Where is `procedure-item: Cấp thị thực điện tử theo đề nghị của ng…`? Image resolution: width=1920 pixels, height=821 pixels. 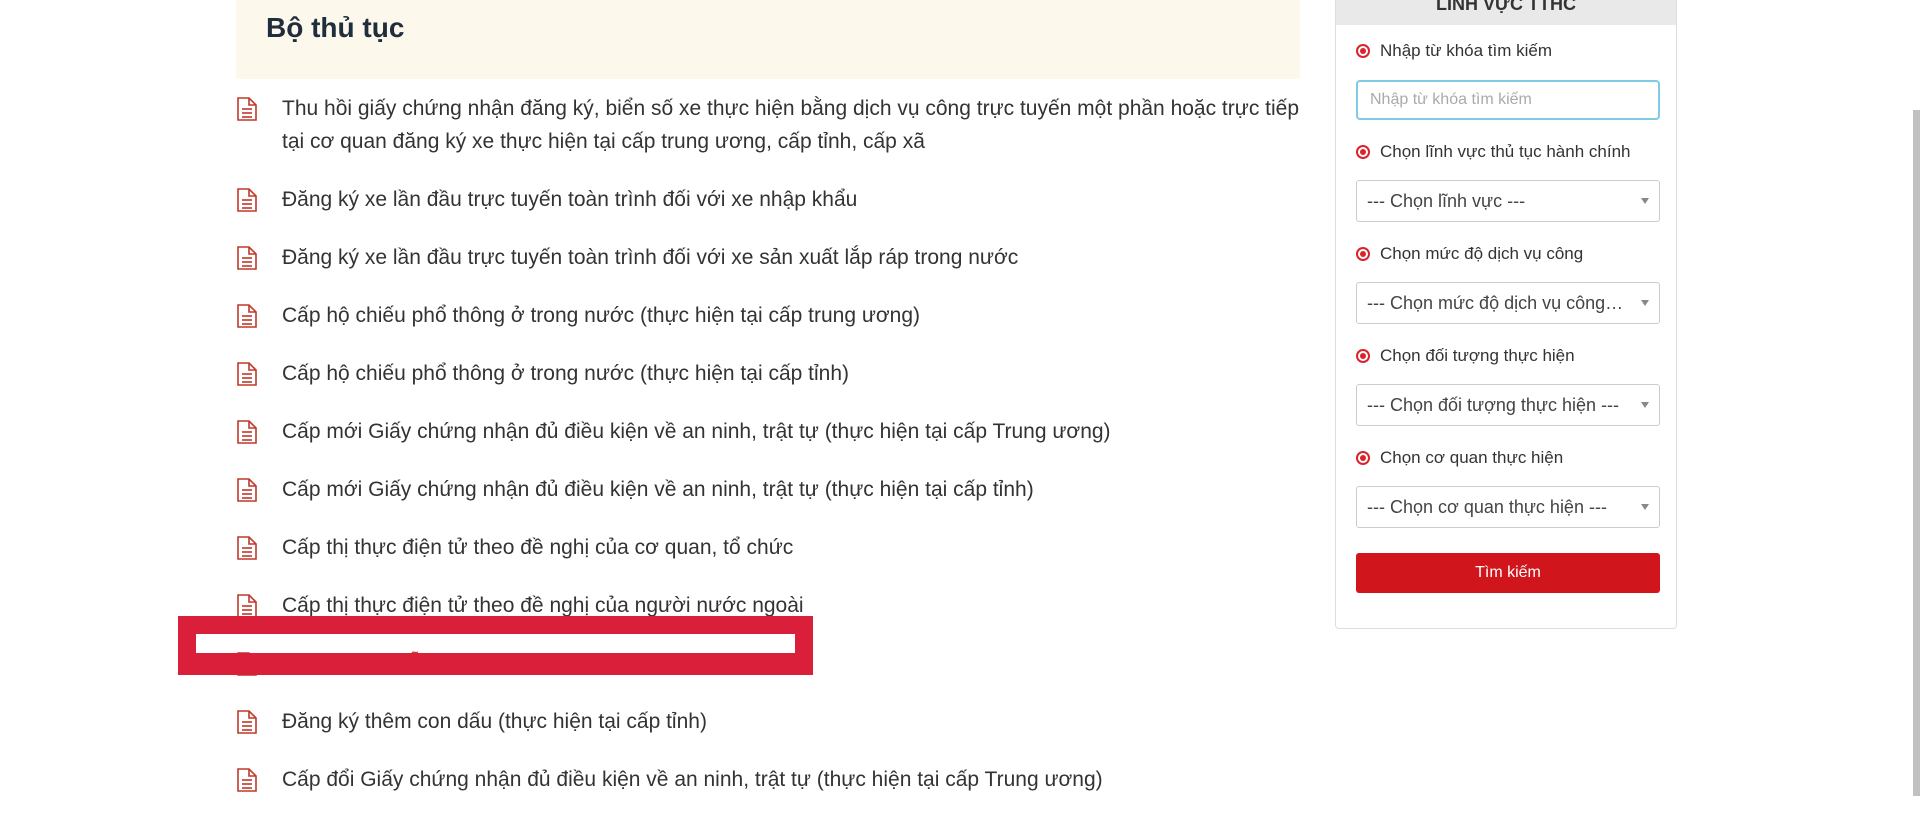 procedure-item: Cấp thị thực điện tử theo đề nghị của ng… is located at coordinates (768, 605).